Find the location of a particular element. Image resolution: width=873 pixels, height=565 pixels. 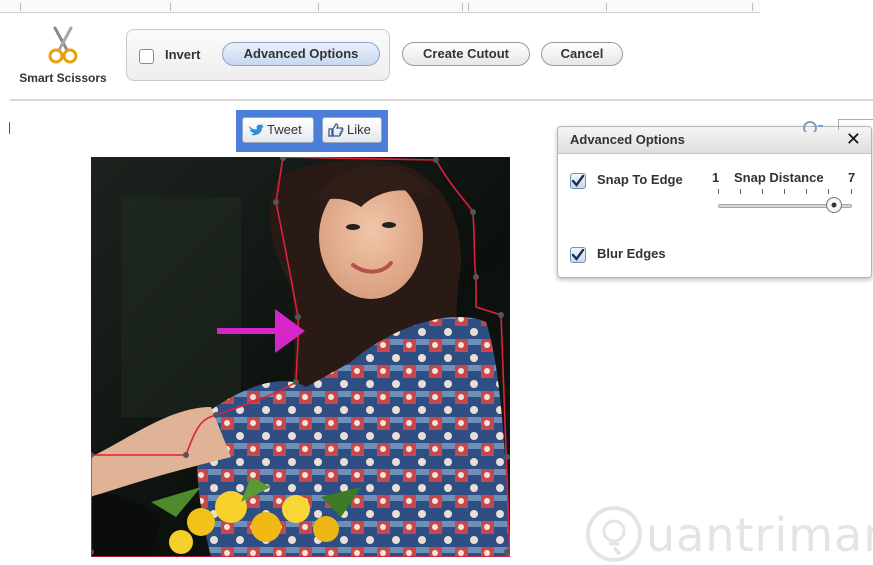

left-edge-mark is located at coordinates (9, 128).